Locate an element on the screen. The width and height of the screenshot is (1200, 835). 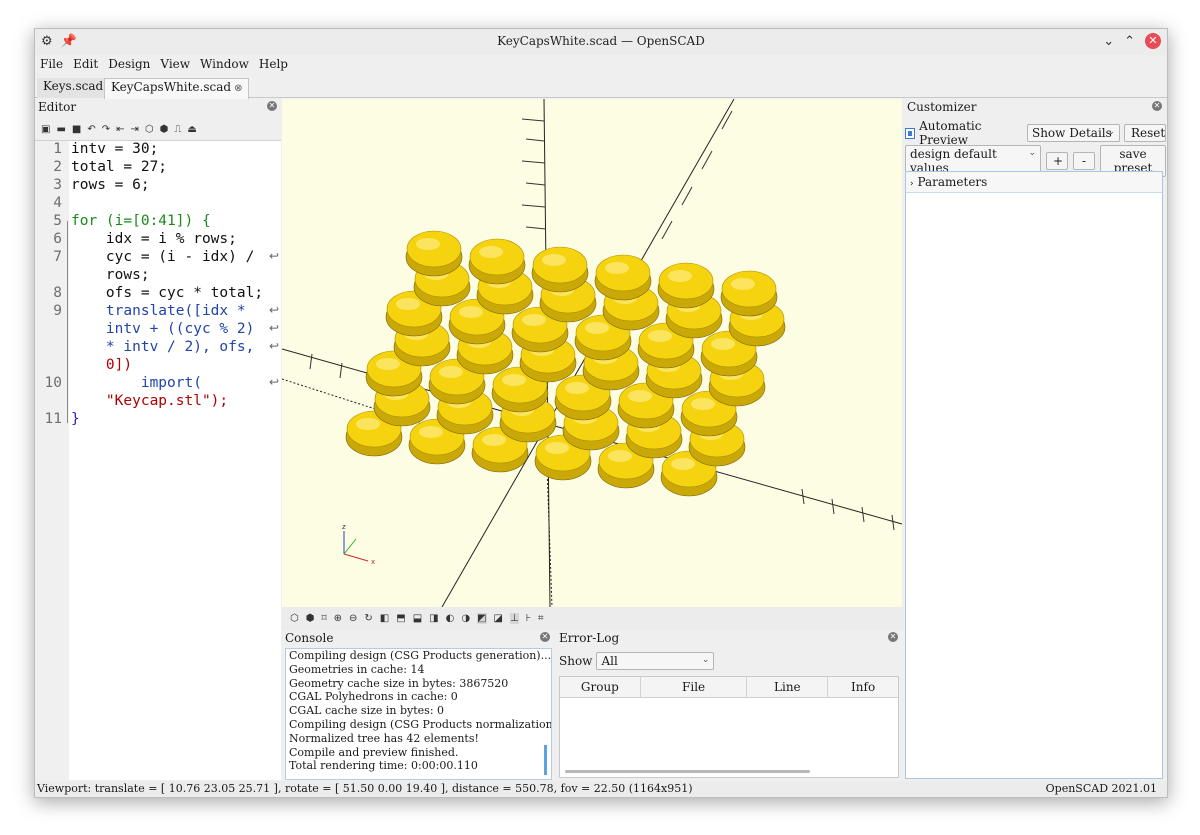
error-log-close-icon: ✕ is located at coordinates (893, 637).